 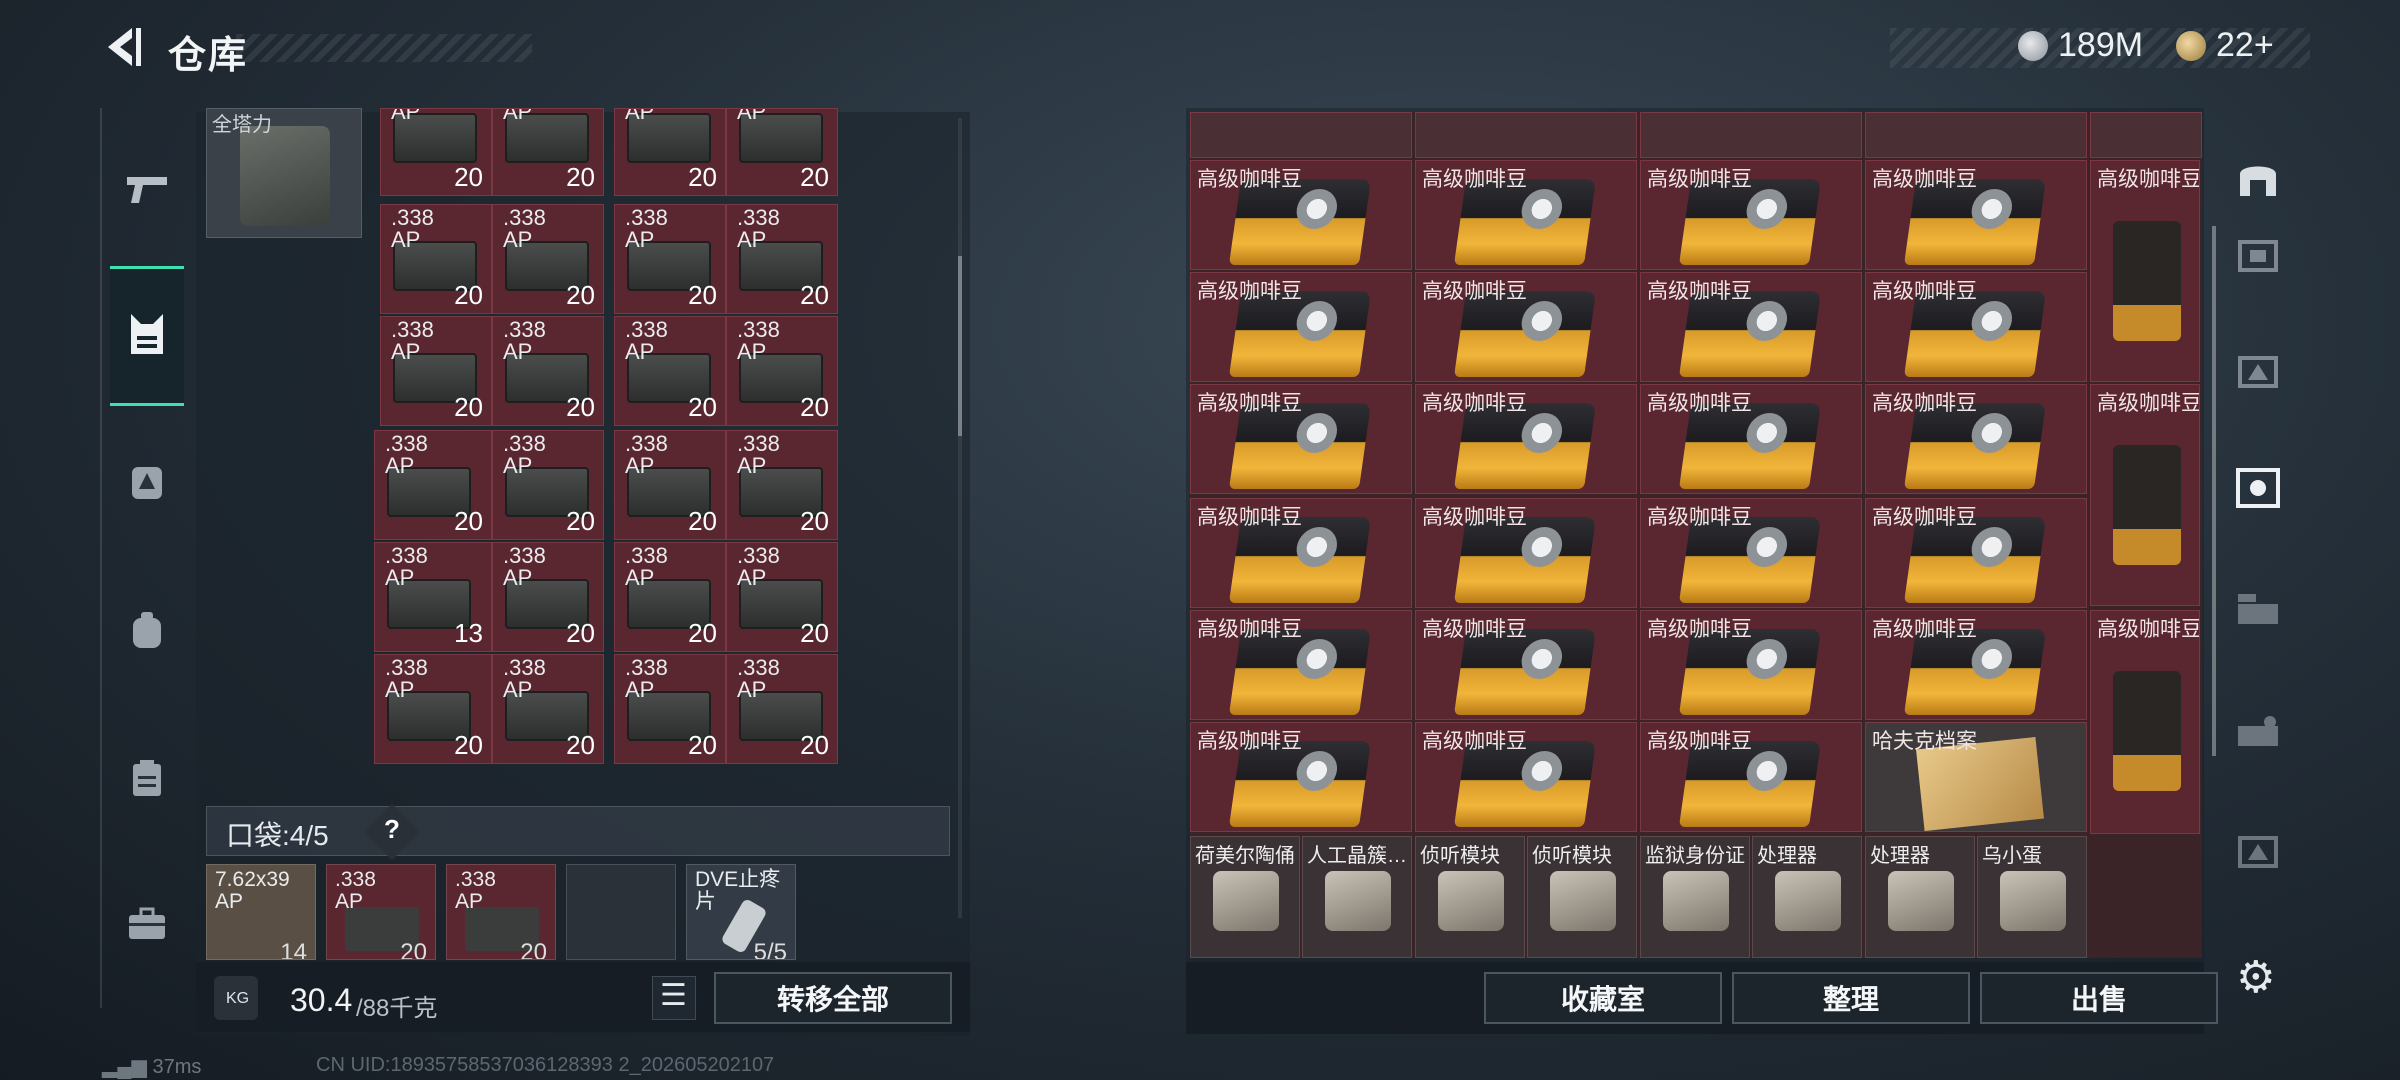 What do you see at coordinates (2258, 488) in the screenshot?
I see `collection-icon` at bounding box center [2258, 488].